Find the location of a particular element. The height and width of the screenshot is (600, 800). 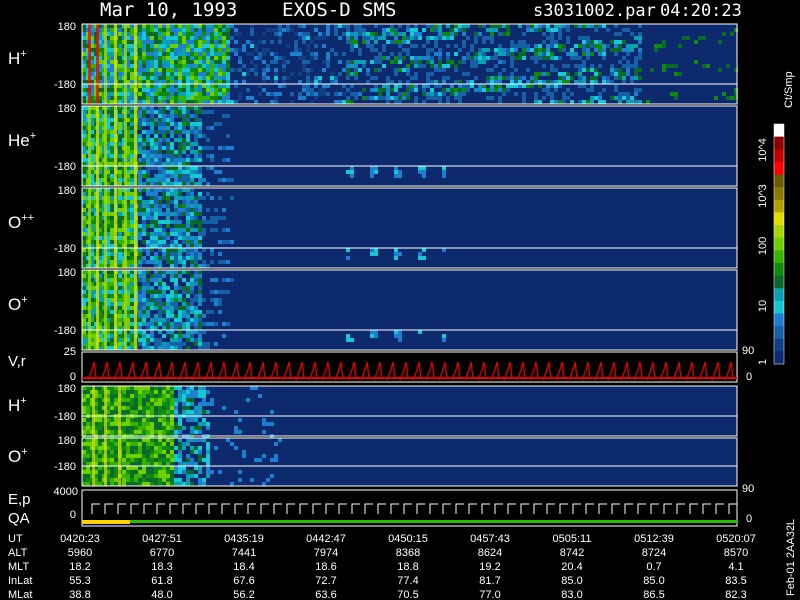

colorbar-tick-label: 100 is located at coordinates (763, 246).